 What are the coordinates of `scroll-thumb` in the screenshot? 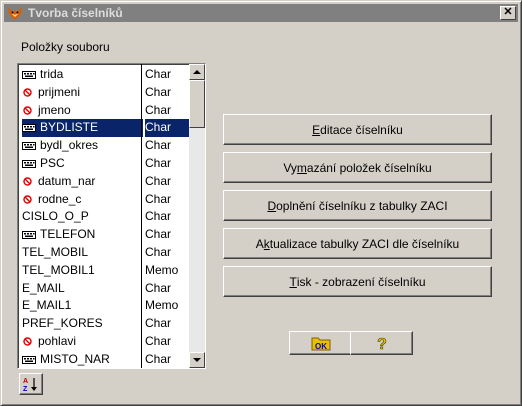 It's located at (197, 104).